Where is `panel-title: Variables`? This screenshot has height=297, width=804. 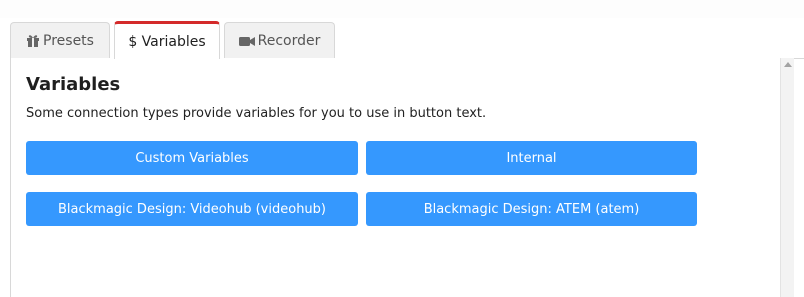
panel-title: Variables is located at coordinates (73, 84).